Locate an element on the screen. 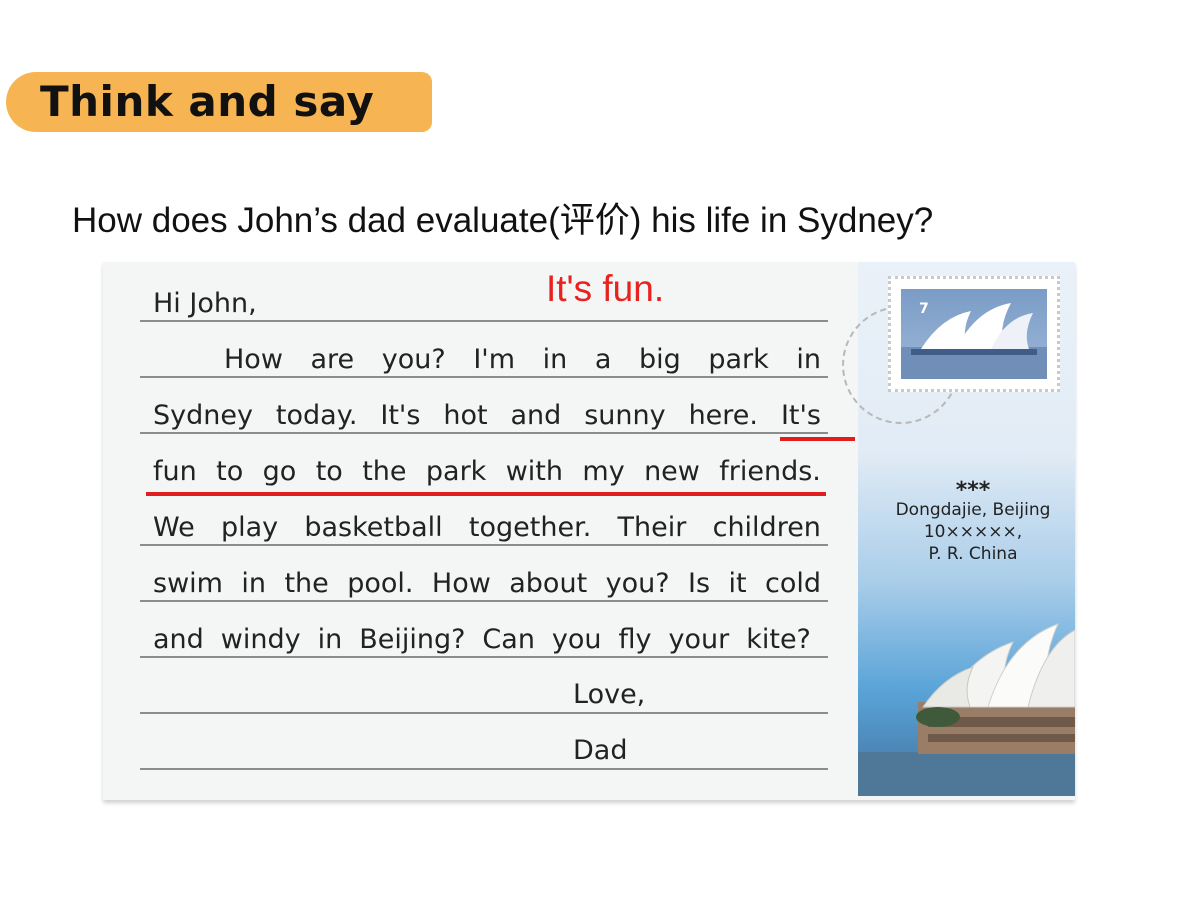  letter-word: sunny is located at coordinates (625, 415).